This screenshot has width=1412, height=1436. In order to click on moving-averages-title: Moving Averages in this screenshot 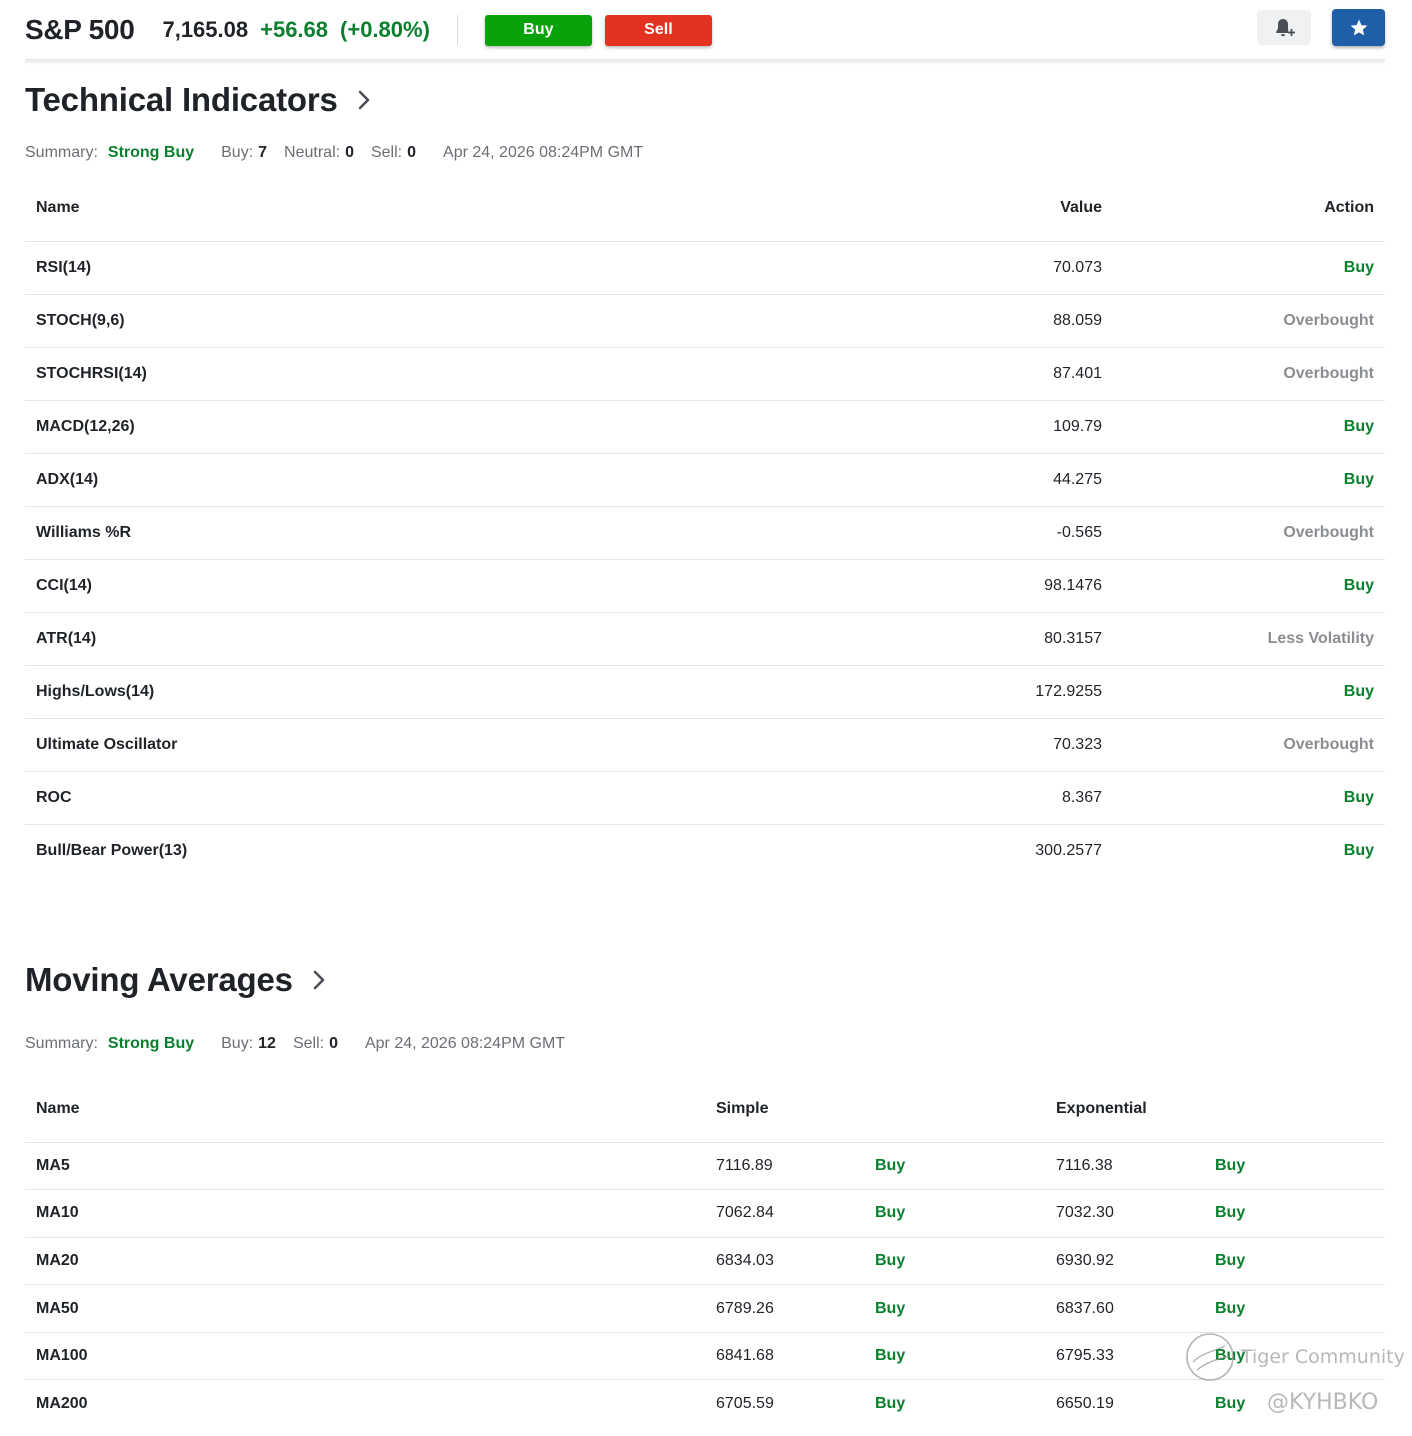, I will do `click(159, 979)`.